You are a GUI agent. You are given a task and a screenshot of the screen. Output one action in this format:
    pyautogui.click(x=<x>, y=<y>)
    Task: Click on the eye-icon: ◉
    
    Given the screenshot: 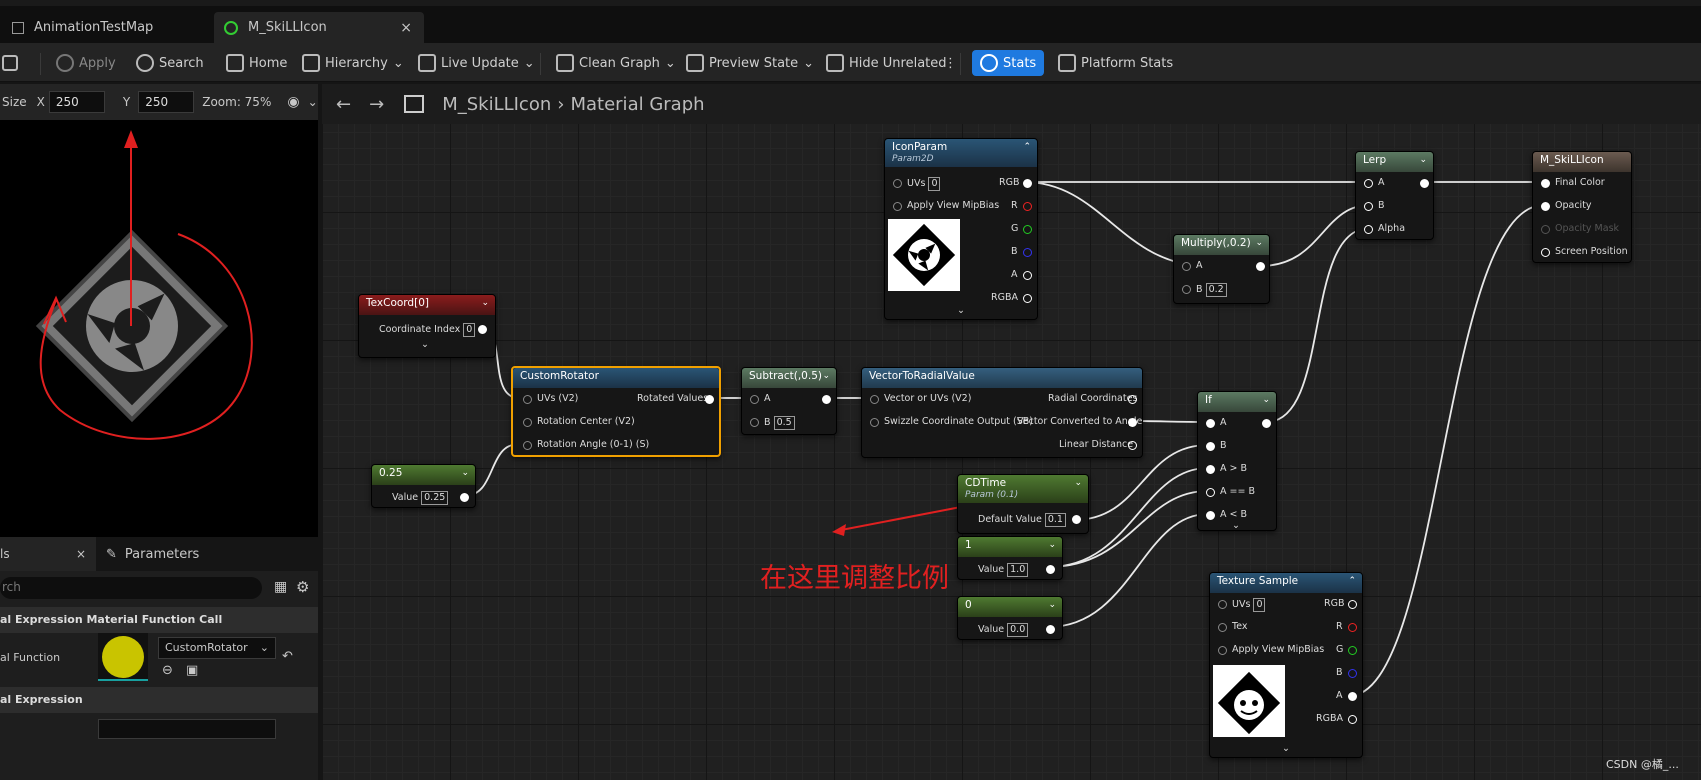 What is the action you would take?
    pyautogui.click(x=293, y=102)
    